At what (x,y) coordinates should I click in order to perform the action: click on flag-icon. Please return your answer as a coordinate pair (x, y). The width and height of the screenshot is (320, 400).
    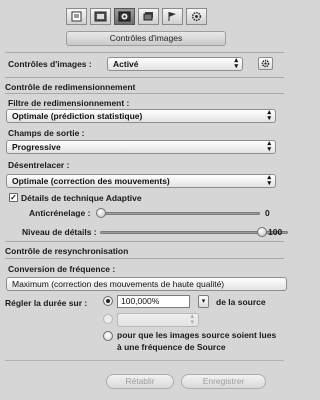
    Looking at the image, I should click on (172, 16).